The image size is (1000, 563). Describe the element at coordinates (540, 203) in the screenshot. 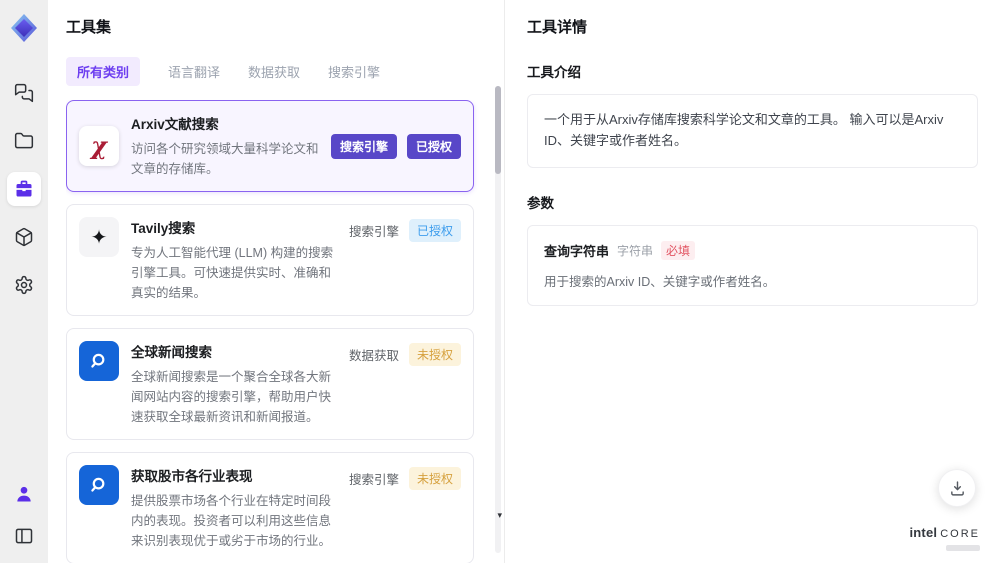

I see `params-section-title: 参数` at that location.